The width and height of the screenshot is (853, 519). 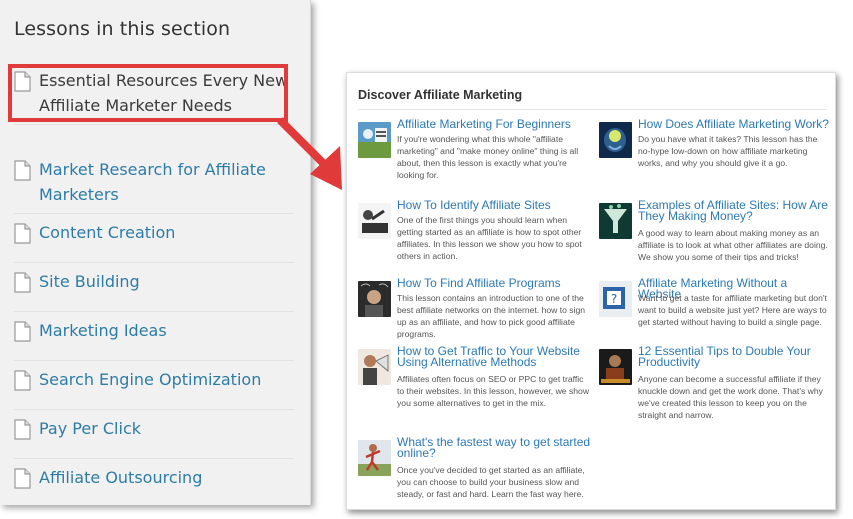 I want to click on funnel-thumbnail, so click(x=615, y=221).